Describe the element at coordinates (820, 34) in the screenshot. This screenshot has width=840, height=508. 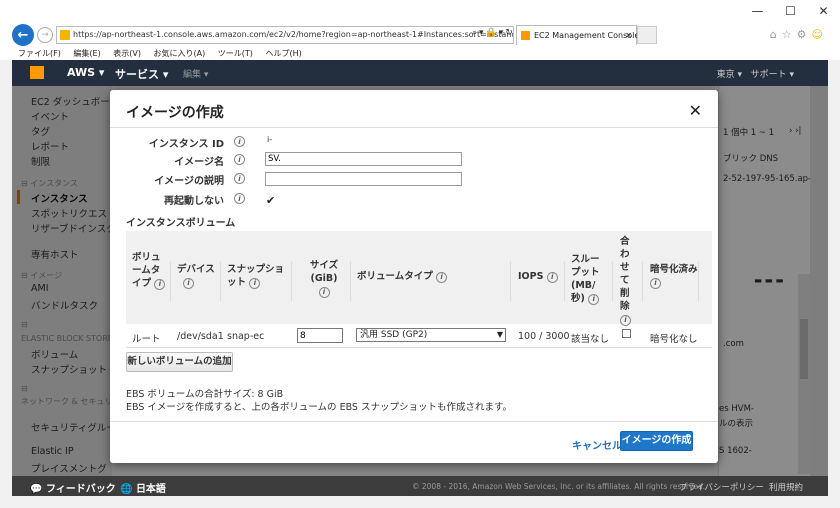
I see `smiley-icon: ☺` at that location.